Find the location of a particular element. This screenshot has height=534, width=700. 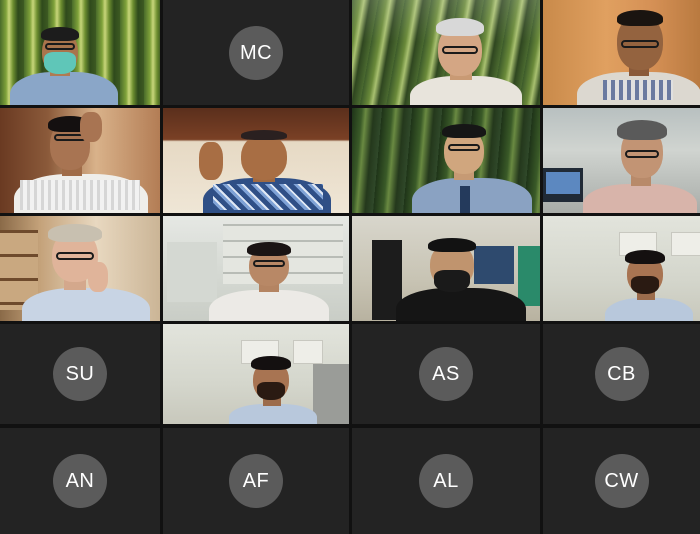

avatar: MC is located at coordinates (256, 52).